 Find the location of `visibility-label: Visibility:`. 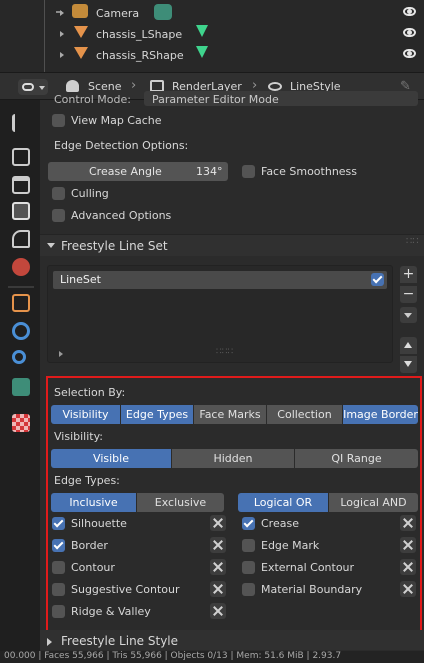

visibility-label: Visibility: is located at coordinates (79, 436).